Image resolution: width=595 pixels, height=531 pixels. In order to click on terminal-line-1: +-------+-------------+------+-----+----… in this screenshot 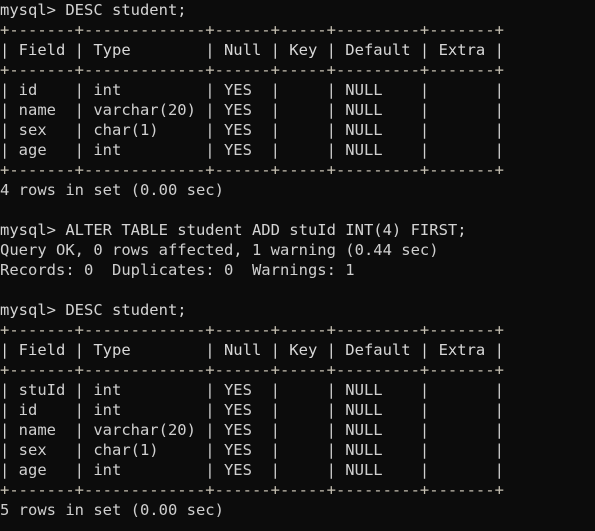, I will do `click(252, 30)`.